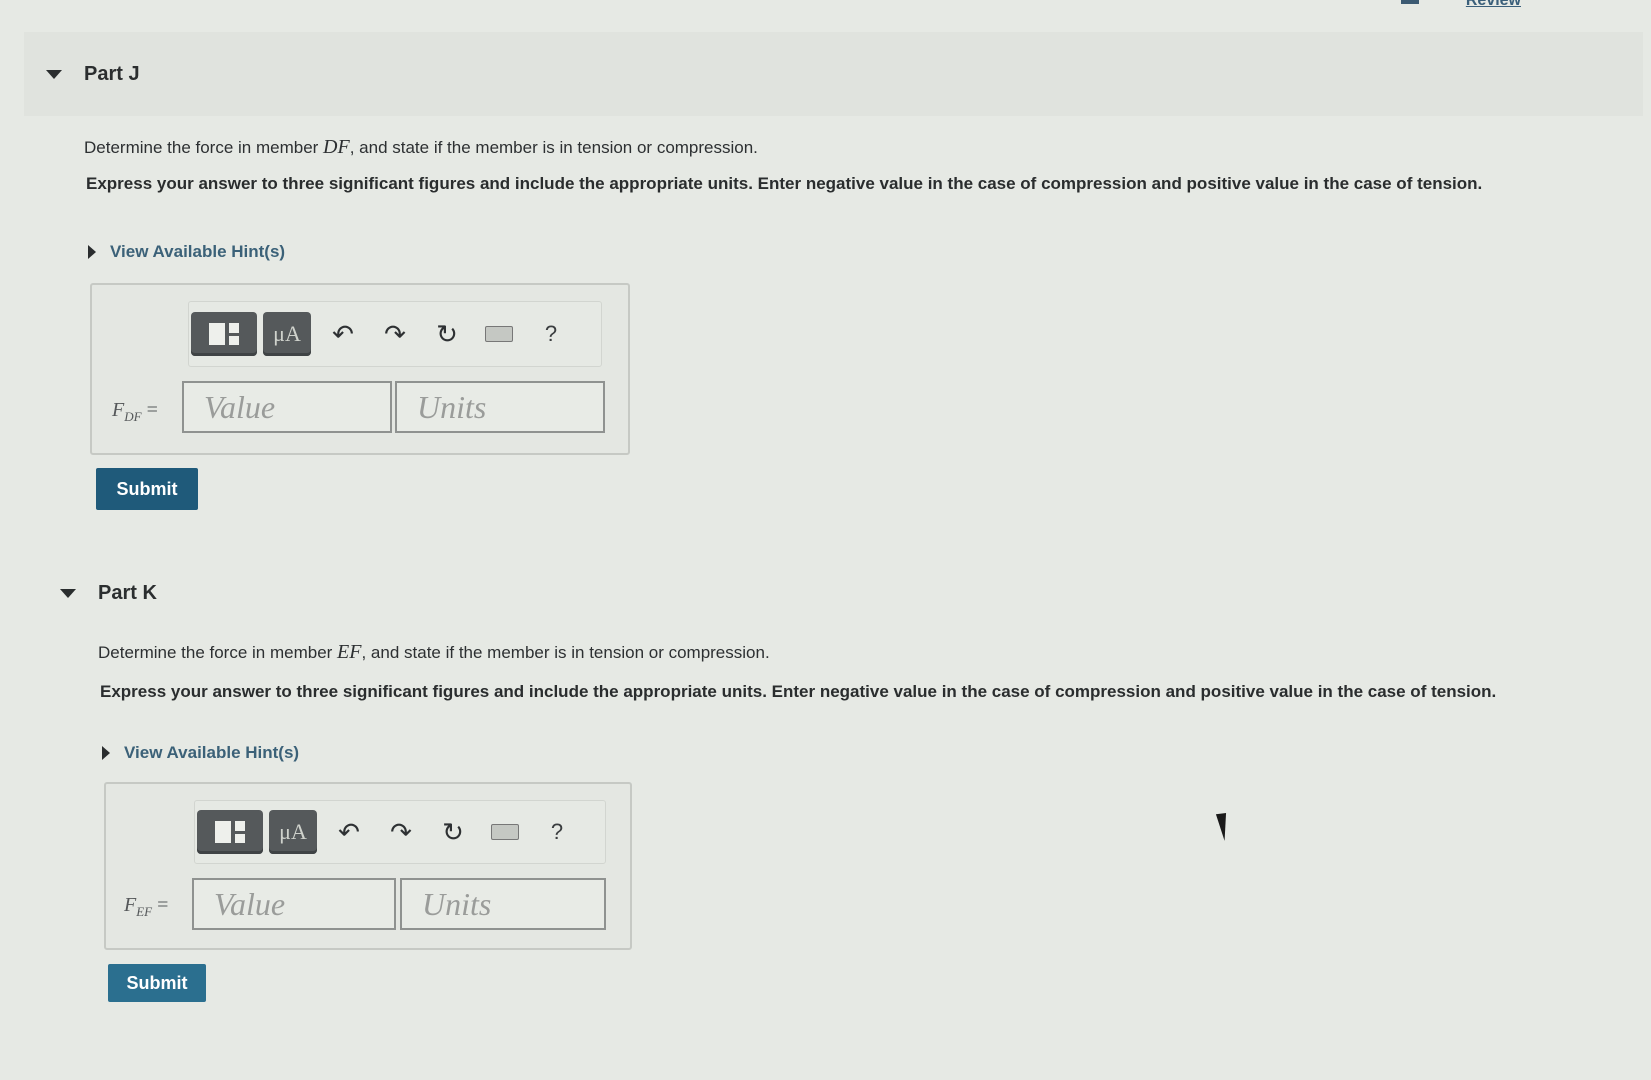 The image size is (1651, 1080). What do you see at coordinates (112, 73) in the screenshot?
I see `part-title: Part J` at bounding box center [112, 73].